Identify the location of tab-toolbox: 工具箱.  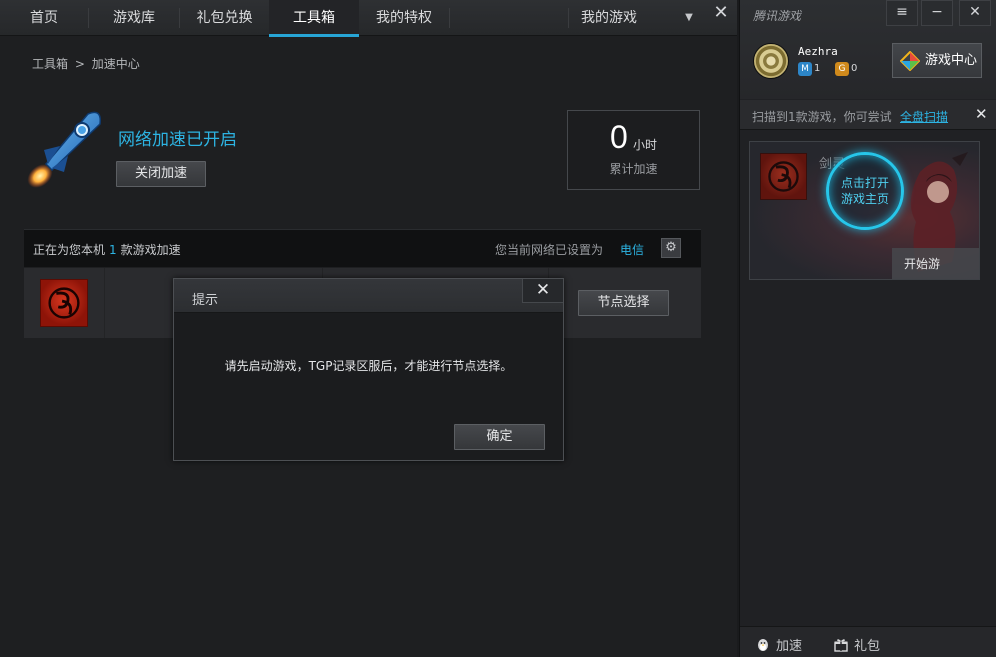
(314, 18).